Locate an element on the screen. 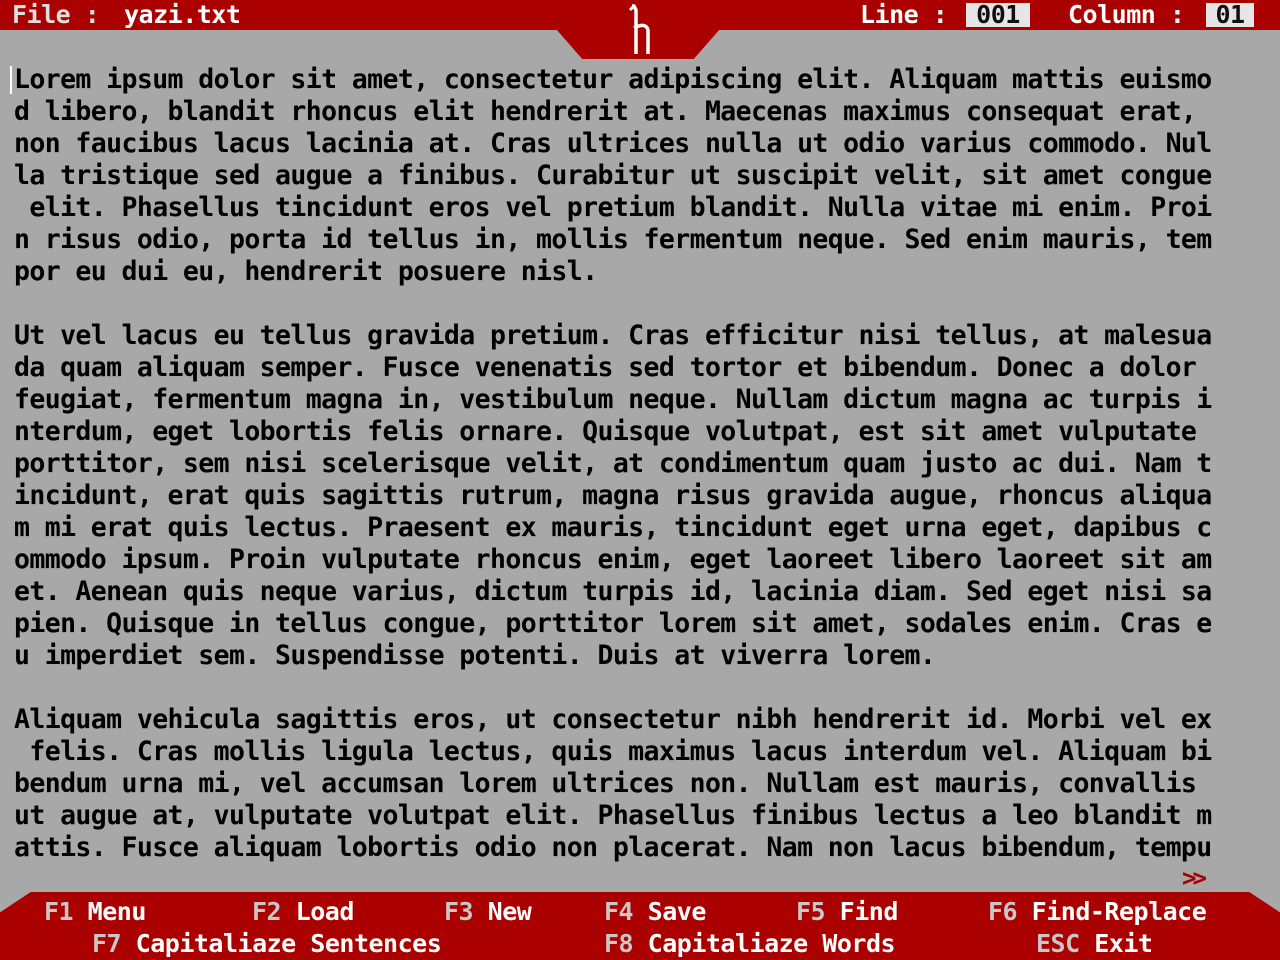 Image resolution: width=1280 pixels, height=960 pixels. line-number-value: 001 is located at coordinates (998, 14).